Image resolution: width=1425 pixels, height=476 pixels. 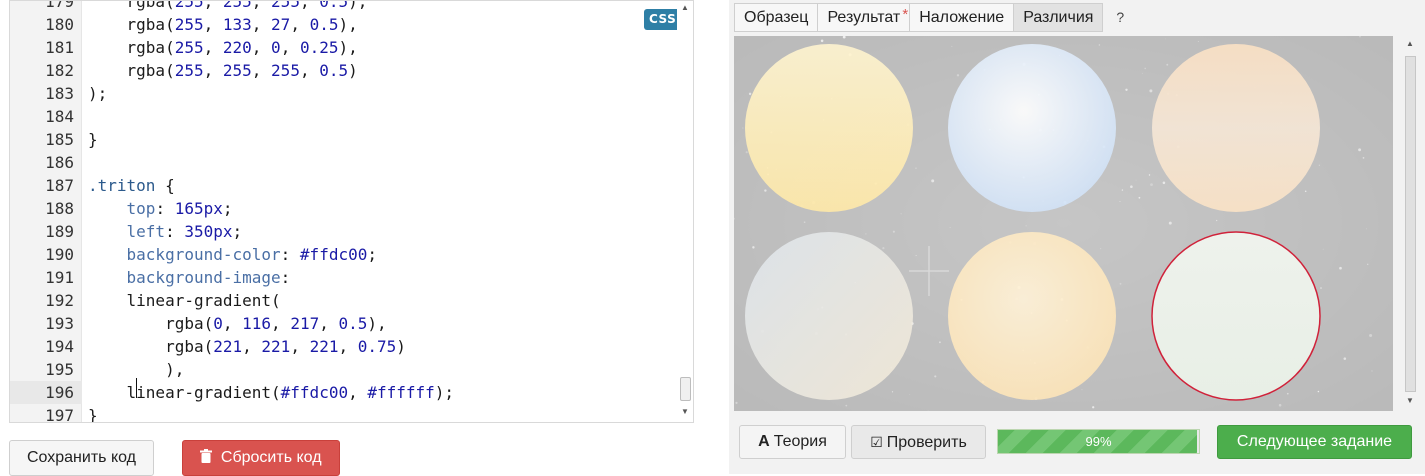 I want to click on code-text: background-color: #ffdc00;, so click(x=251, y=254).